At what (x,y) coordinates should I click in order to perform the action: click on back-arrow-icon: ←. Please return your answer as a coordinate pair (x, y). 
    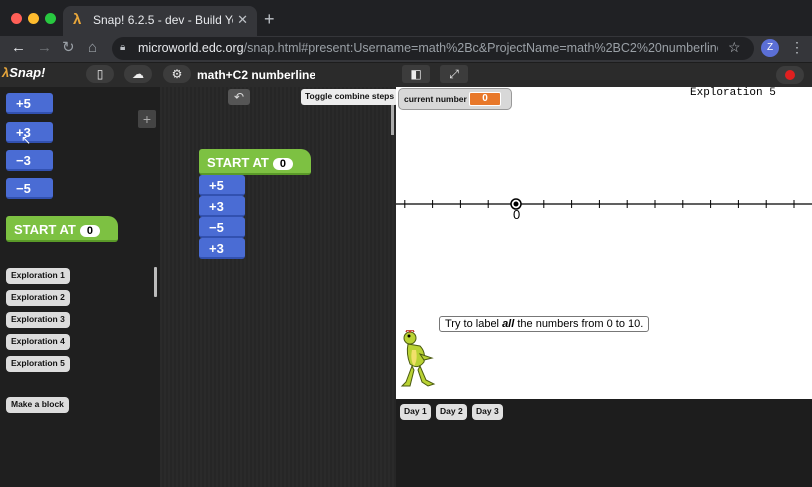
    Looking at the image, I should click on (18, 48).